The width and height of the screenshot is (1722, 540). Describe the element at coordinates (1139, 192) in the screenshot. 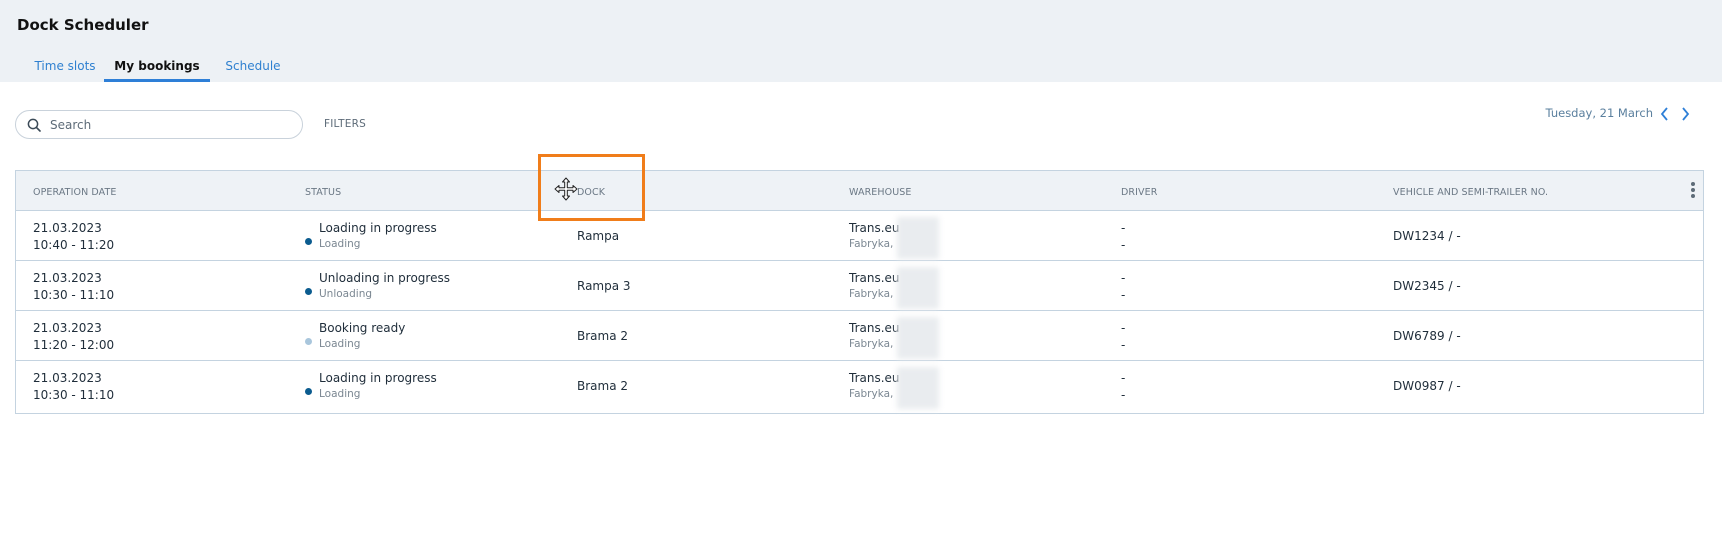

I see `column-header-driver: DRIVER` at that location.